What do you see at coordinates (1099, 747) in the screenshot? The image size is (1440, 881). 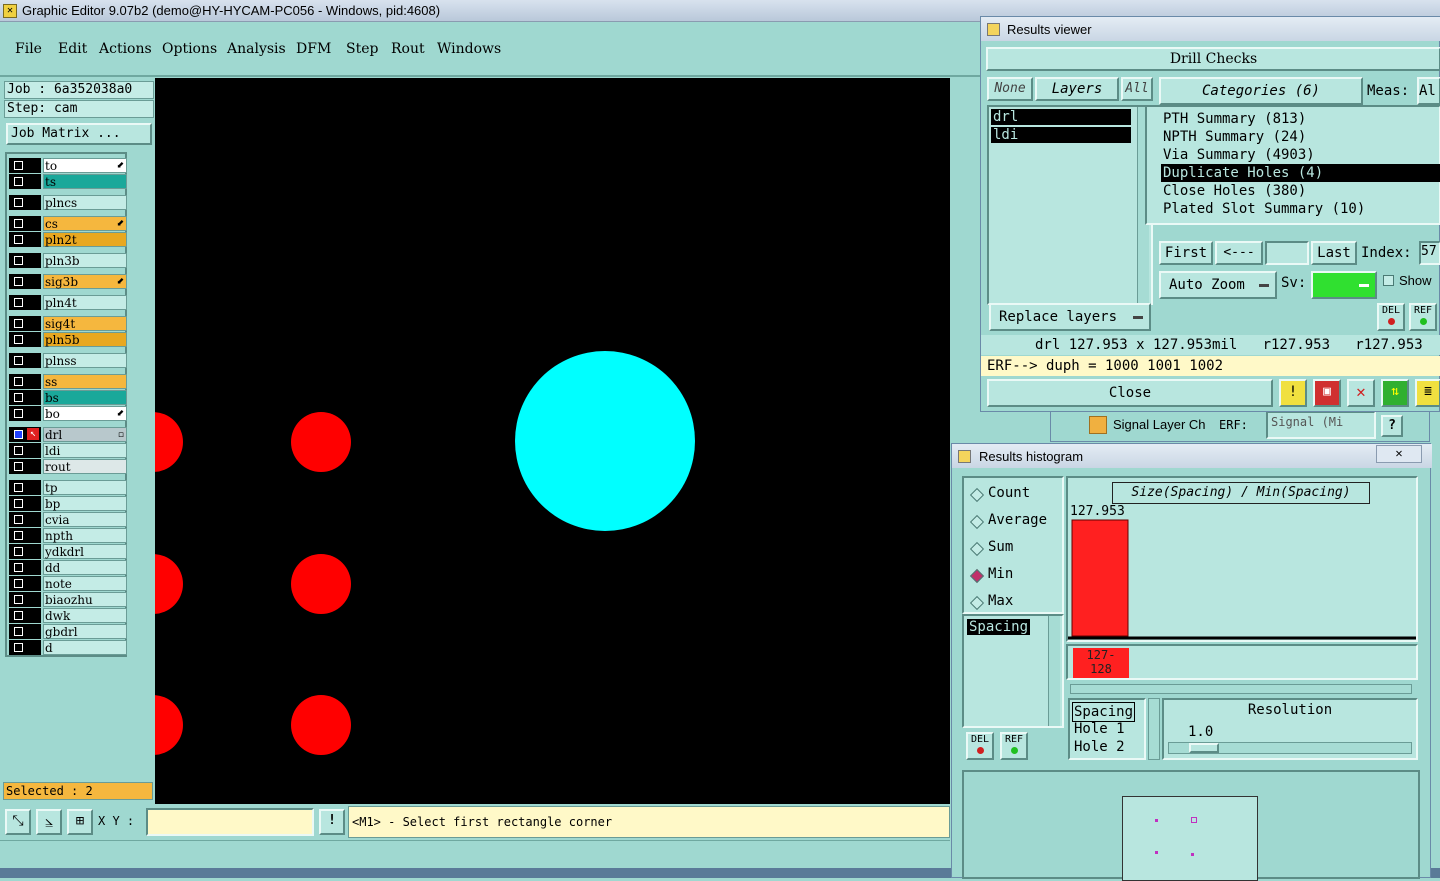 I see `detail-item: Hole 2` at bounding box center [1099, 747].